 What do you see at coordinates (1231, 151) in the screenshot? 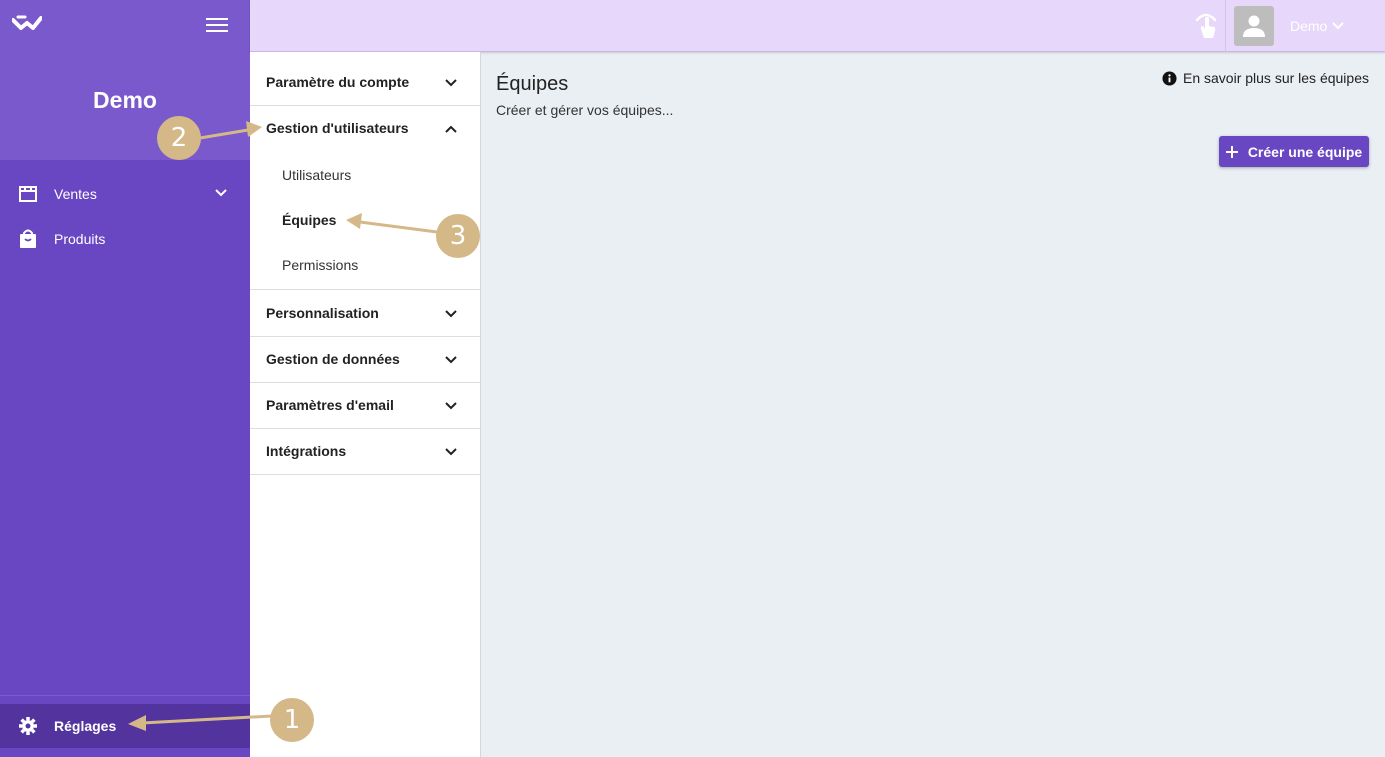
I see `plus-icon` at bounding box center [1231, 151].